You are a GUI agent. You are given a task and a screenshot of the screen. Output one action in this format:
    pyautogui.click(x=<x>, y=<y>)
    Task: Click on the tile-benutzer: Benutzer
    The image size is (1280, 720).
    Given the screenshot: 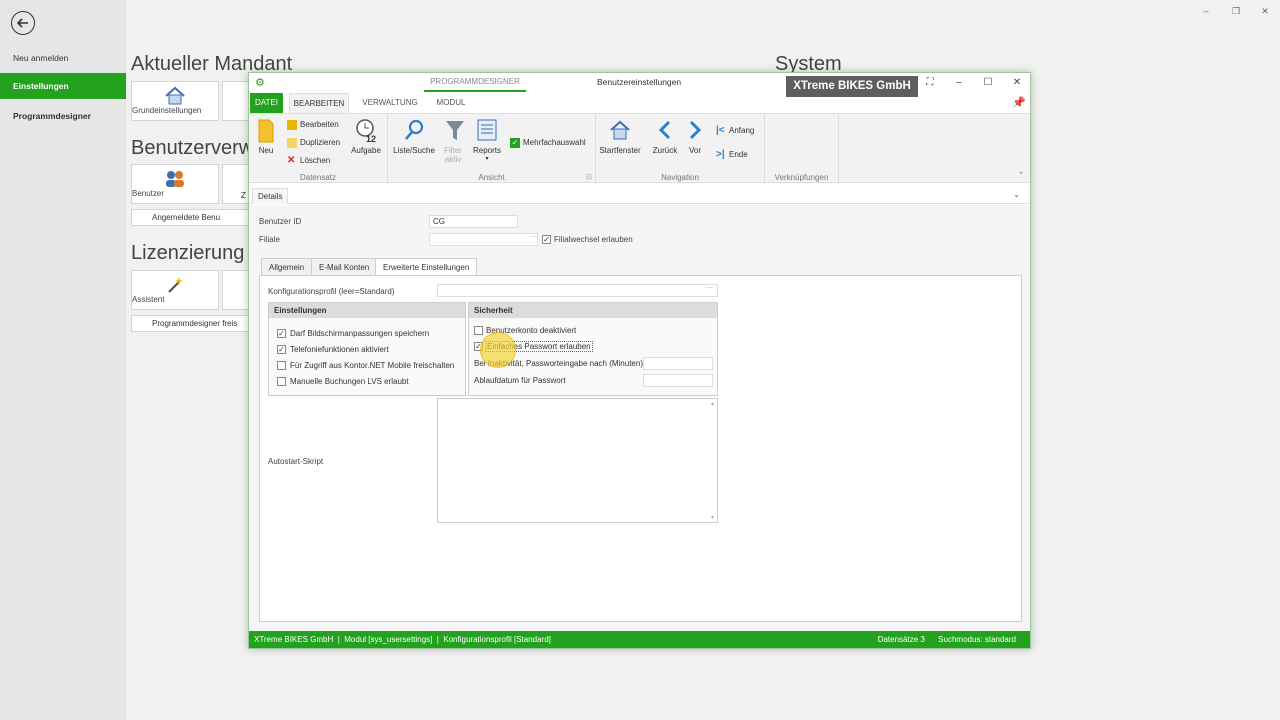 What is the action you would take?
    pyautogui.click(x=175, y=184)
    